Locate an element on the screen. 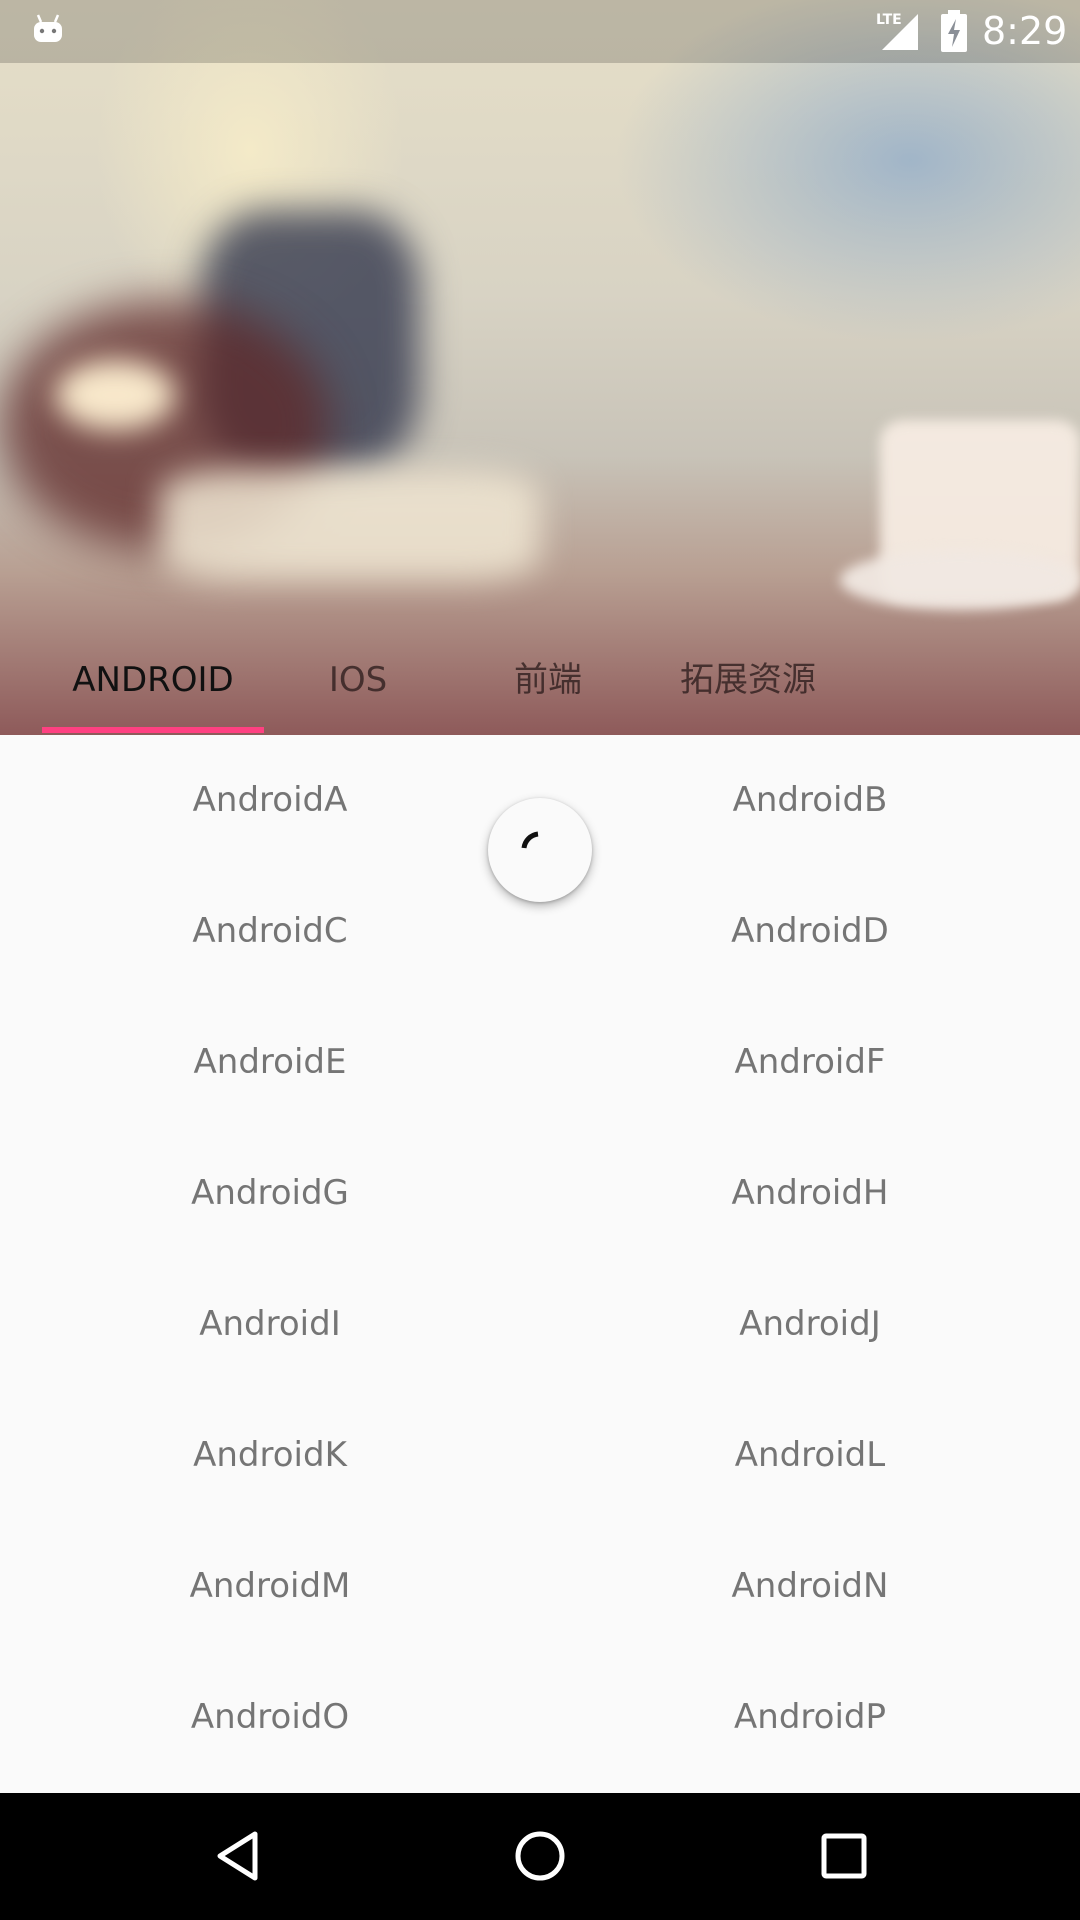 This screenshot has width=1080, height=1920. grid-item: AndroidJ is located at coordinates (810, 1324).